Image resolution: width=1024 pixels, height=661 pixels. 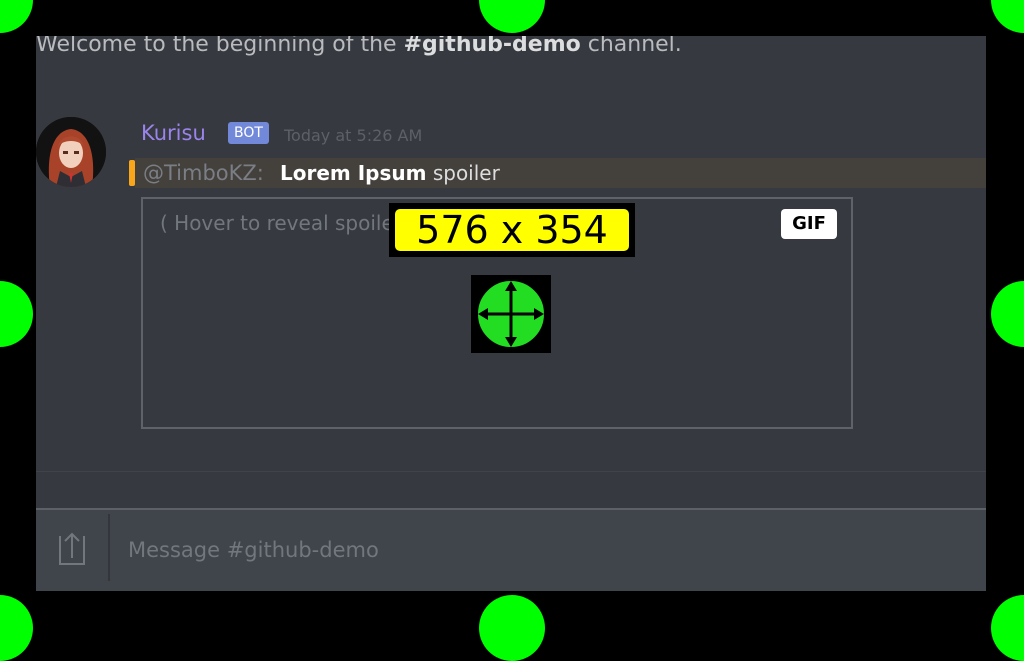 I want to click on reply-accent-bar, so click(x=132, y=173).